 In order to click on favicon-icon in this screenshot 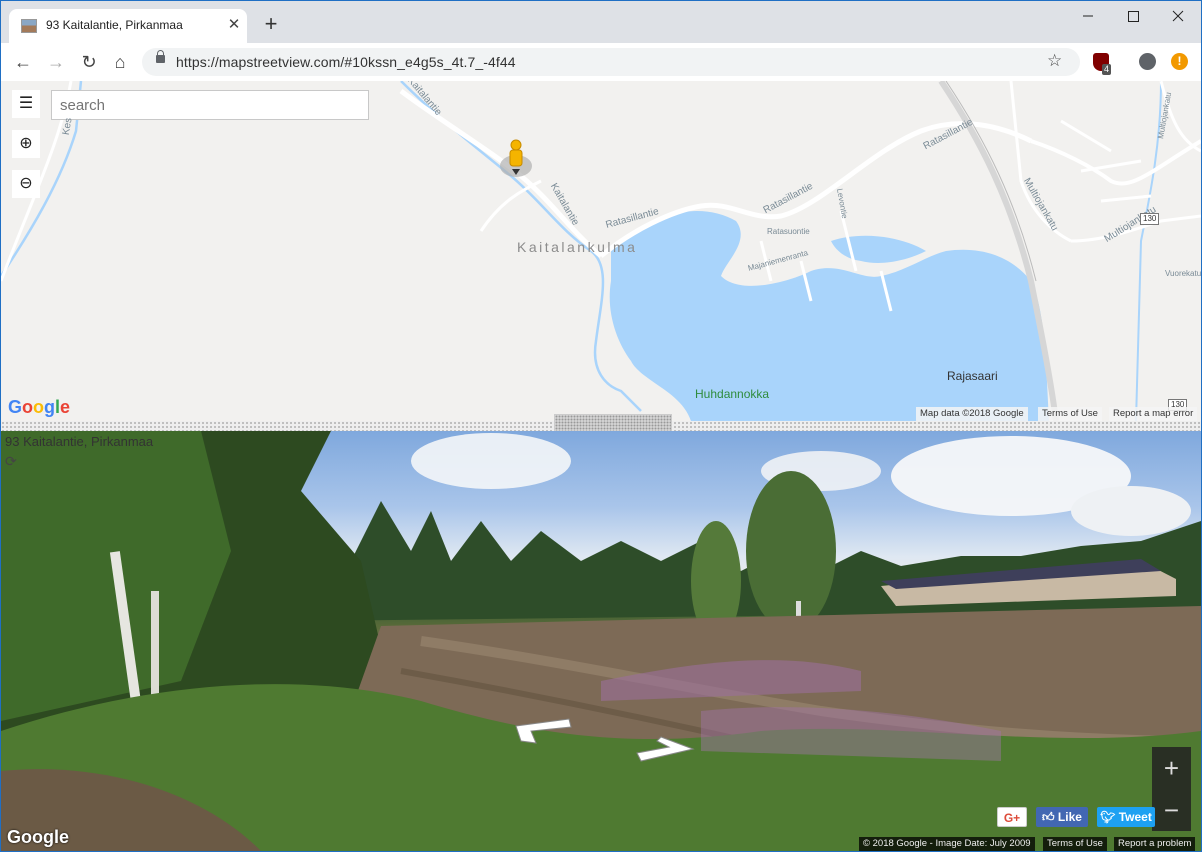, I will do `click(29, 26)`.